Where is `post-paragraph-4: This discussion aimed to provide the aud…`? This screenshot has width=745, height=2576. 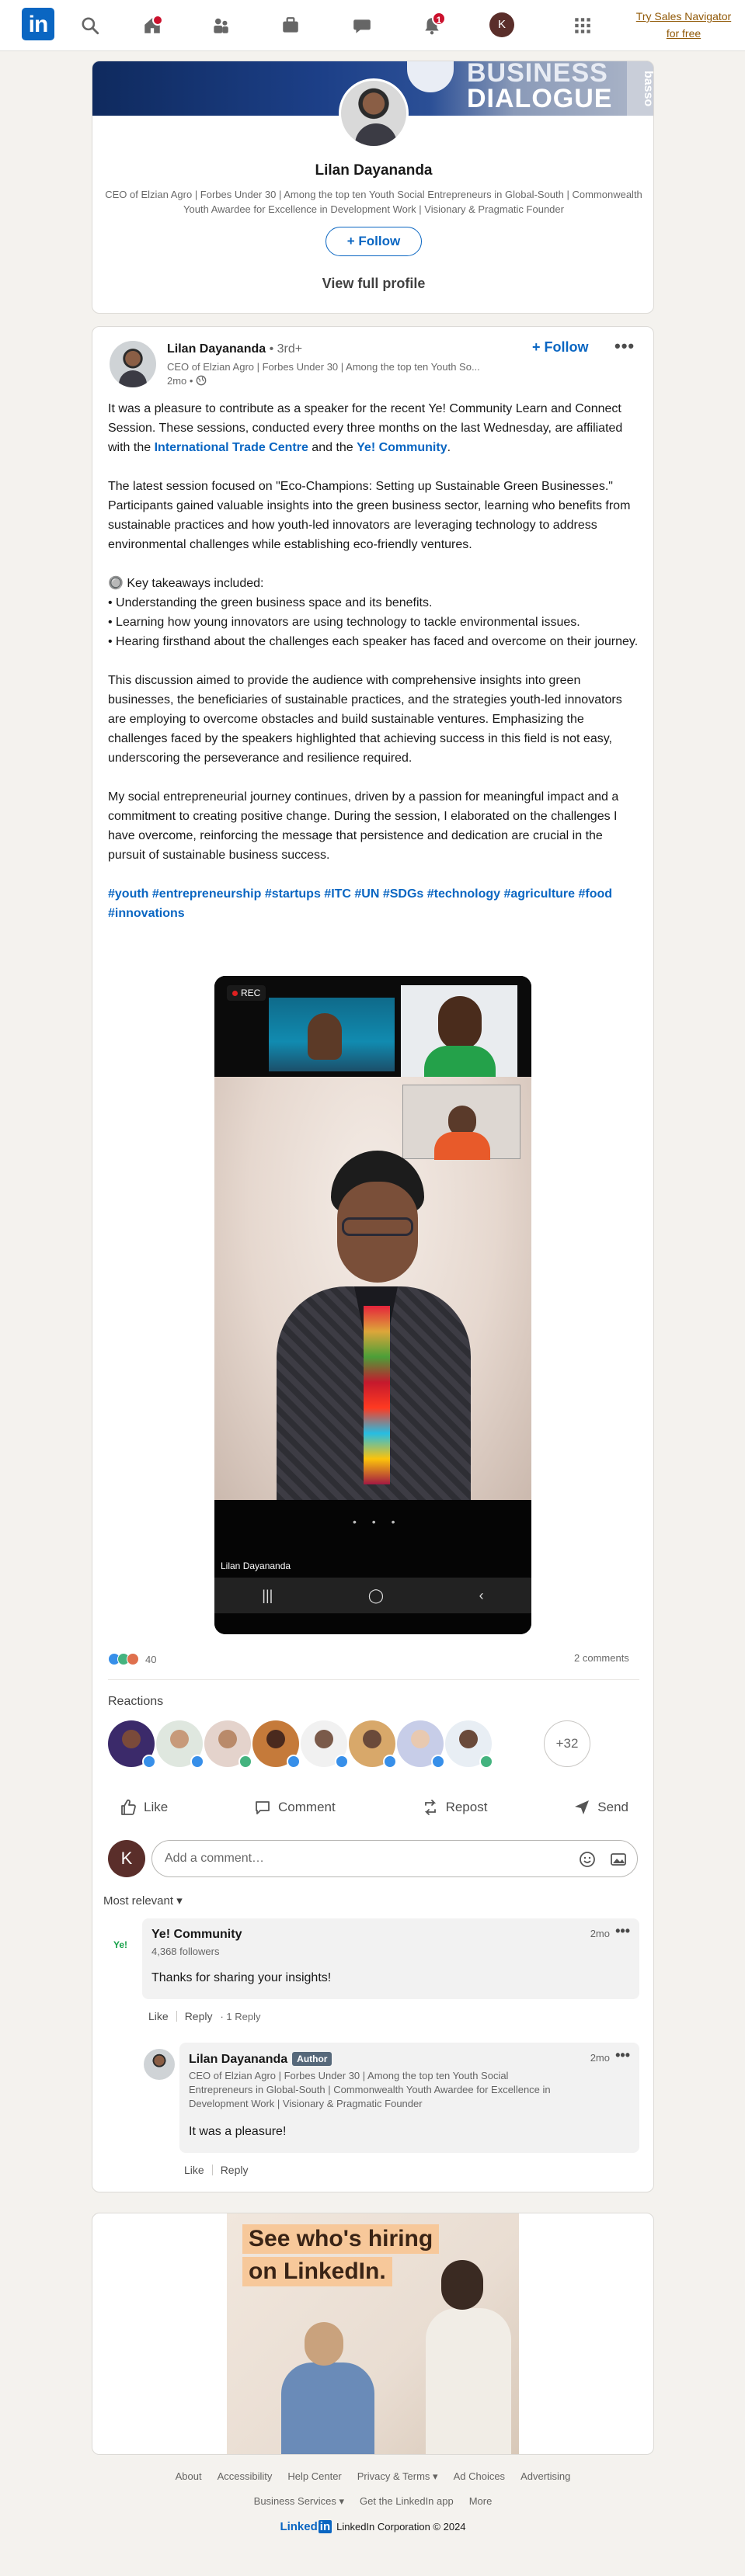
post-paragraph-4: This discussion aimed to provide the aud… is located at coordinates (365, 719).